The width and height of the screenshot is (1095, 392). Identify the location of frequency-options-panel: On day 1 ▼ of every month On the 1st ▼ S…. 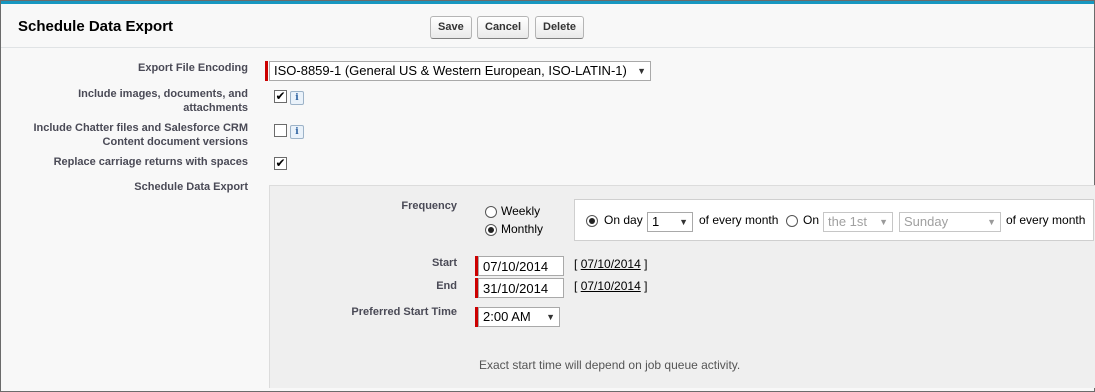
(834, 220).